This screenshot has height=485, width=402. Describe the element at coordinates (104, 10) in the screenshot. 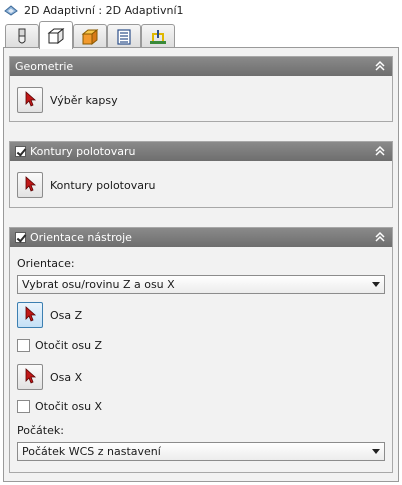

I see `window-title: 2D Adaptivní : 2D Adaptivní1` at that location.